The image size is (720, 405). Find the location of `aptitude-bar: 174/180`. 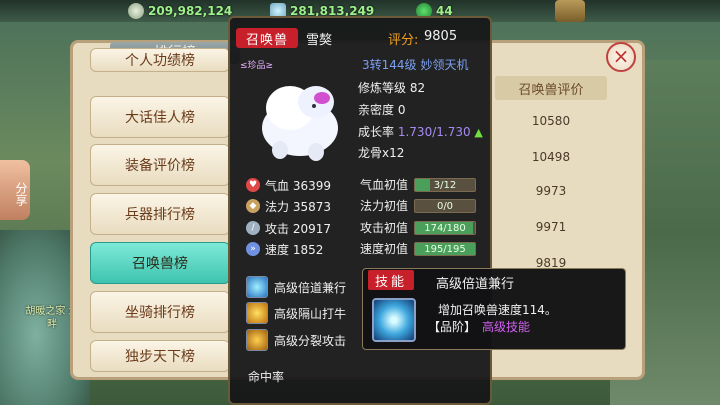

aptitude-bar: 174/180 is located at coordinates (445, 228).